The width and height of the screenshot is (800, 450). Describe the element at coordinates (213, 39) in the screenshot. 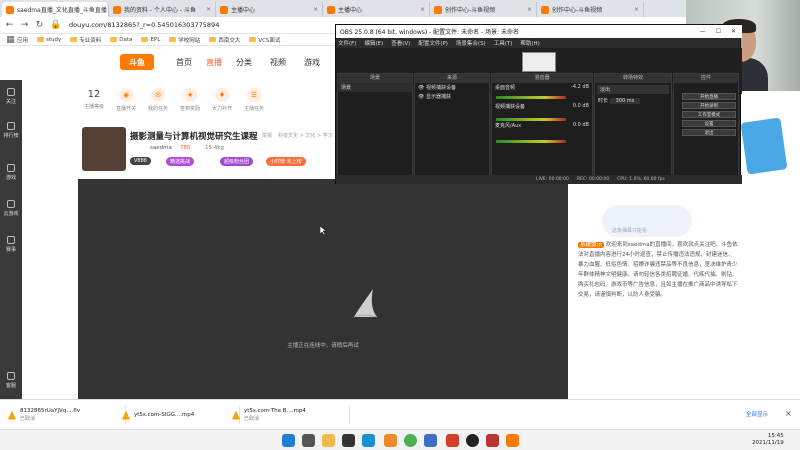

I see `folder-icon` at that location.